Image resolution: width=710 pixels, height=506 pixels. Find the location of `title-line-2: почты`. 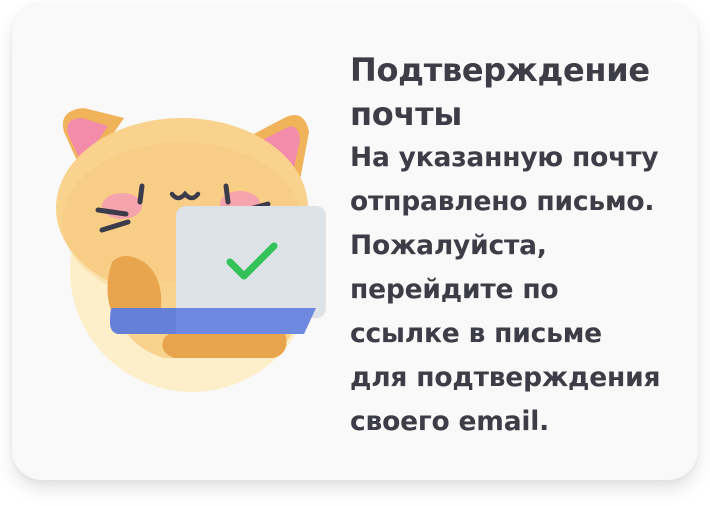

title-line-2: почты is located at coordinates (406, 114).